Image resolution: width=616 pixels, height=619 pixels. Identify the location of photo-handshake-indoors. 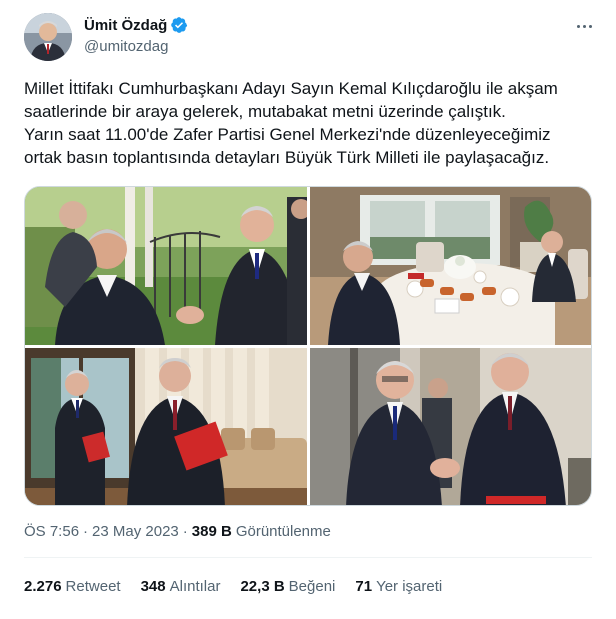
(450, 426).